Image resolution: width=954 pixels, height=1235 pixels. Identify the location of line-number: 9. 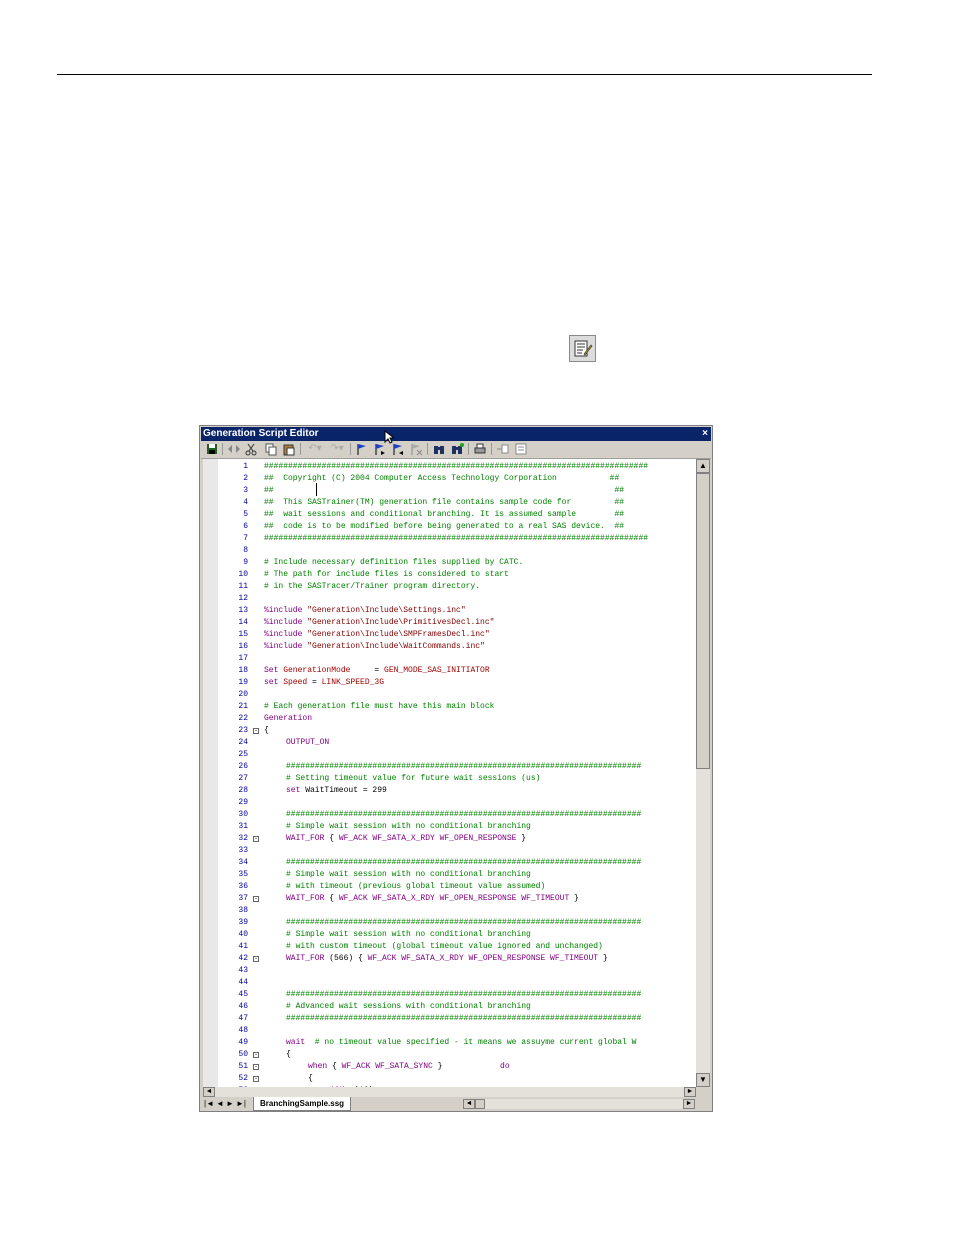
(245, 562).